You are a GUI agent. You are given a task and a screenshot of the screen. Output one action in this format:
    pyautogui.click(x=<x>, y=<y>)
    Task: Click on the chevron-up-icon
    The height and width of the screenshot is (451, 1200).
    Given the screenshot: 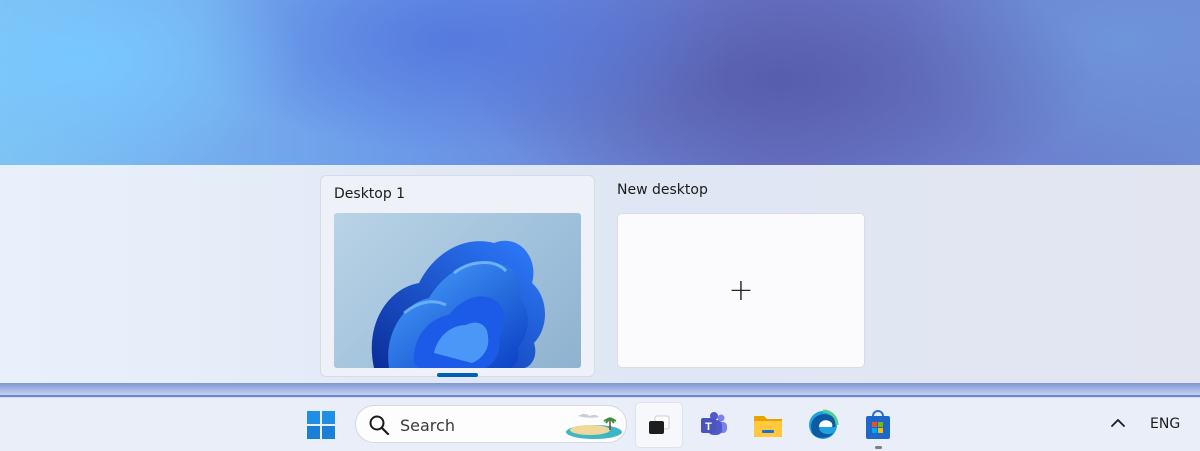 What is the action you would take?
    pyautogui.click(x=1118, y=423)
    